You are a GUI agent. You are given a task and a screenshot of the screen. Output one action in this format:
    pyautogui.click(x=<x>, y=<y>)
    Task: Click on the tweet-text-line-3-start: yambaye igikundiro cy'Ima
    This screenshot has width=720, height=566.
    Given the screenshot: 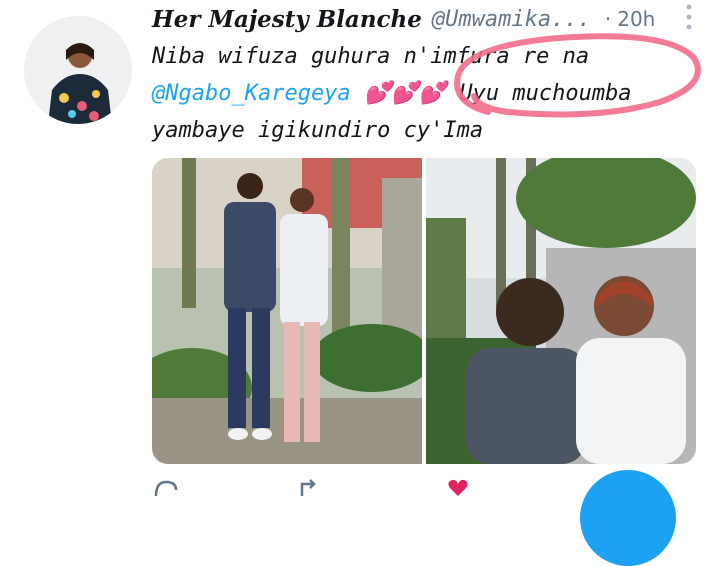 What is the action you would take?
    pyautogui.click(x=318, y=130)
    